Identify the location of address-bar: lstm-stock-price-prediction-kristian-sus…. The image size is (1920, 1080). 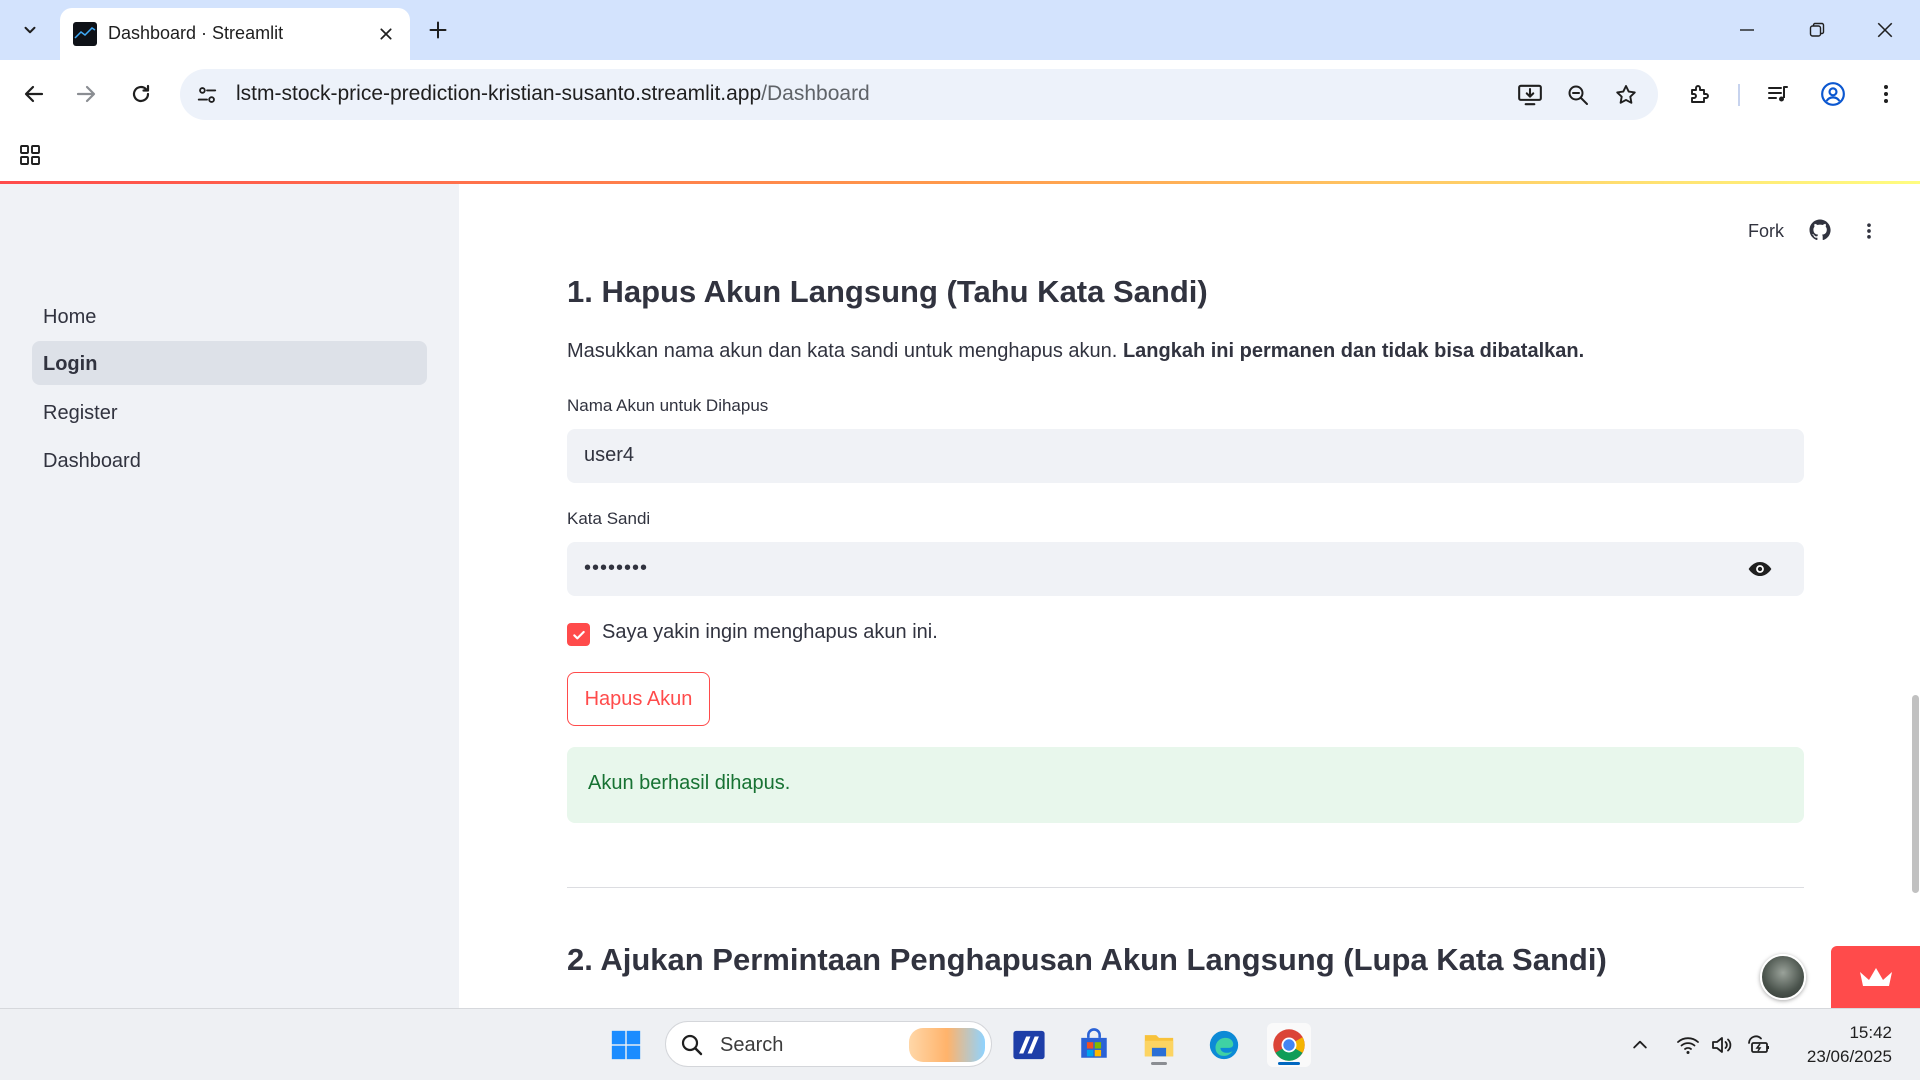
(919, 94).